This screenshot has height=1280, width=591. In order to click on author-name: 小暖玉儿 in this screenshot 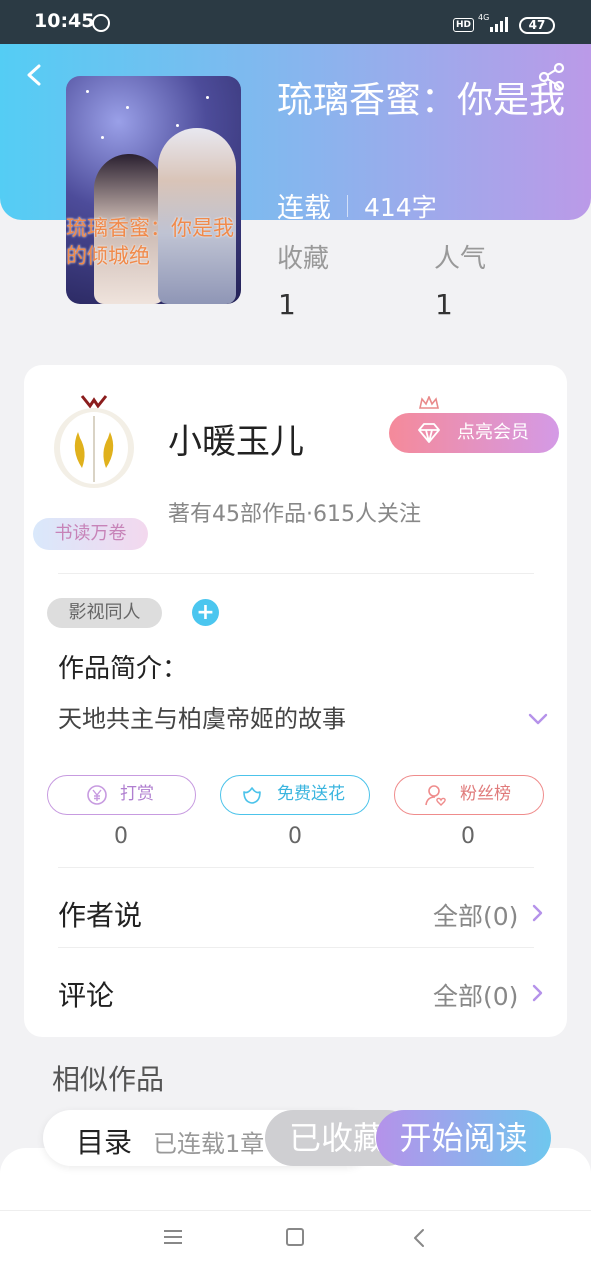, I will do `click(236, 438)`.